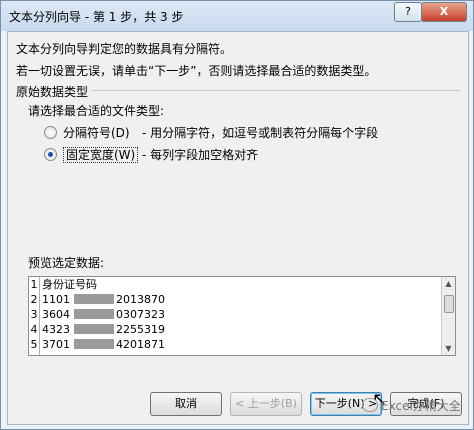 This screenshot has height=430, width=474. I want to click on preview-label: 预览选定数据:, so click(66, 263).